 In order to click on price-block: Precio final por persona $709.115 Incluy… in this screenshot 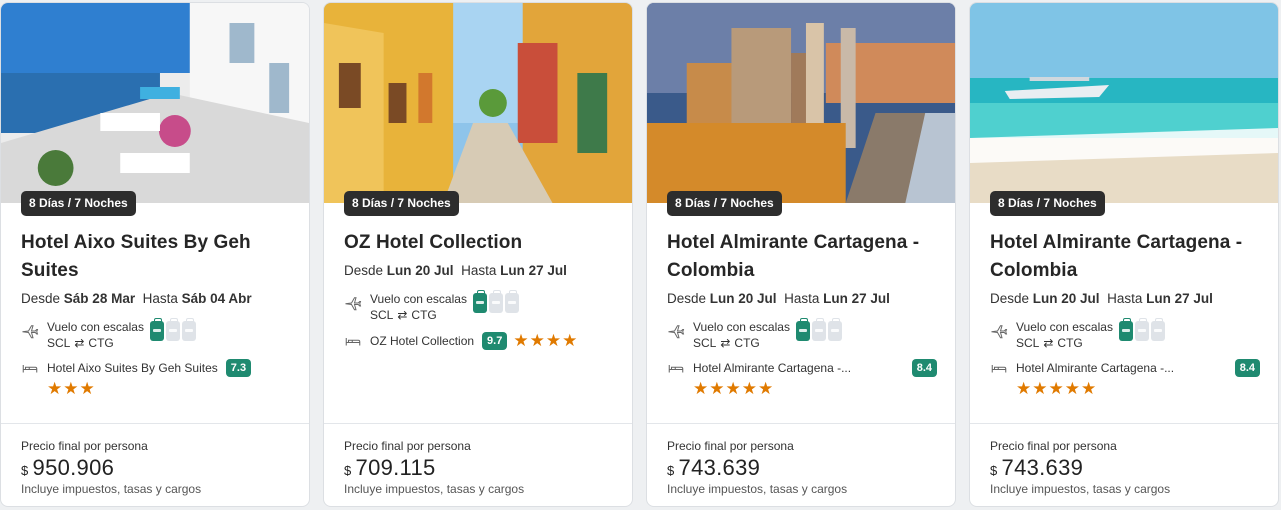, I will do `click(434, 467)`.